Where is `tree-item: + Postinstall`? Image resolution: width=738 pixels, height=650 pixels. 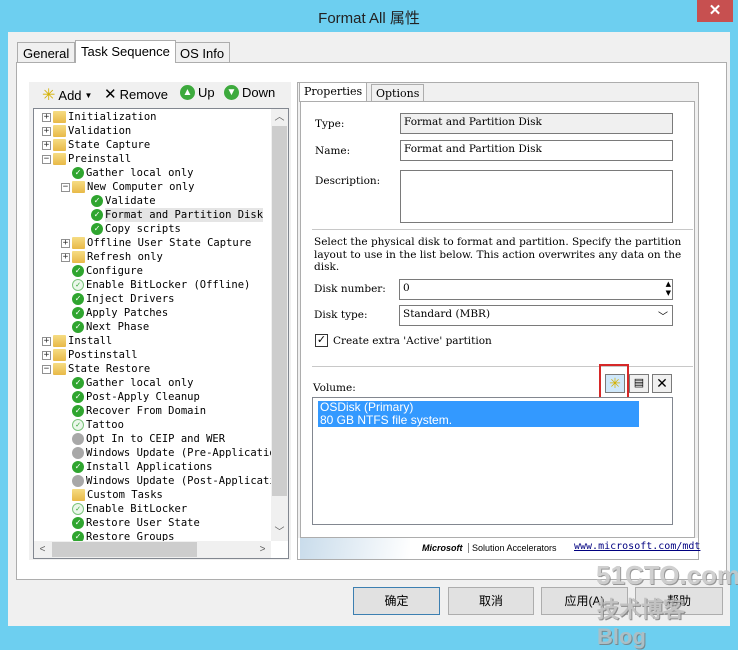 tree-item: + Postinstall is located at coordinates (90, 355).